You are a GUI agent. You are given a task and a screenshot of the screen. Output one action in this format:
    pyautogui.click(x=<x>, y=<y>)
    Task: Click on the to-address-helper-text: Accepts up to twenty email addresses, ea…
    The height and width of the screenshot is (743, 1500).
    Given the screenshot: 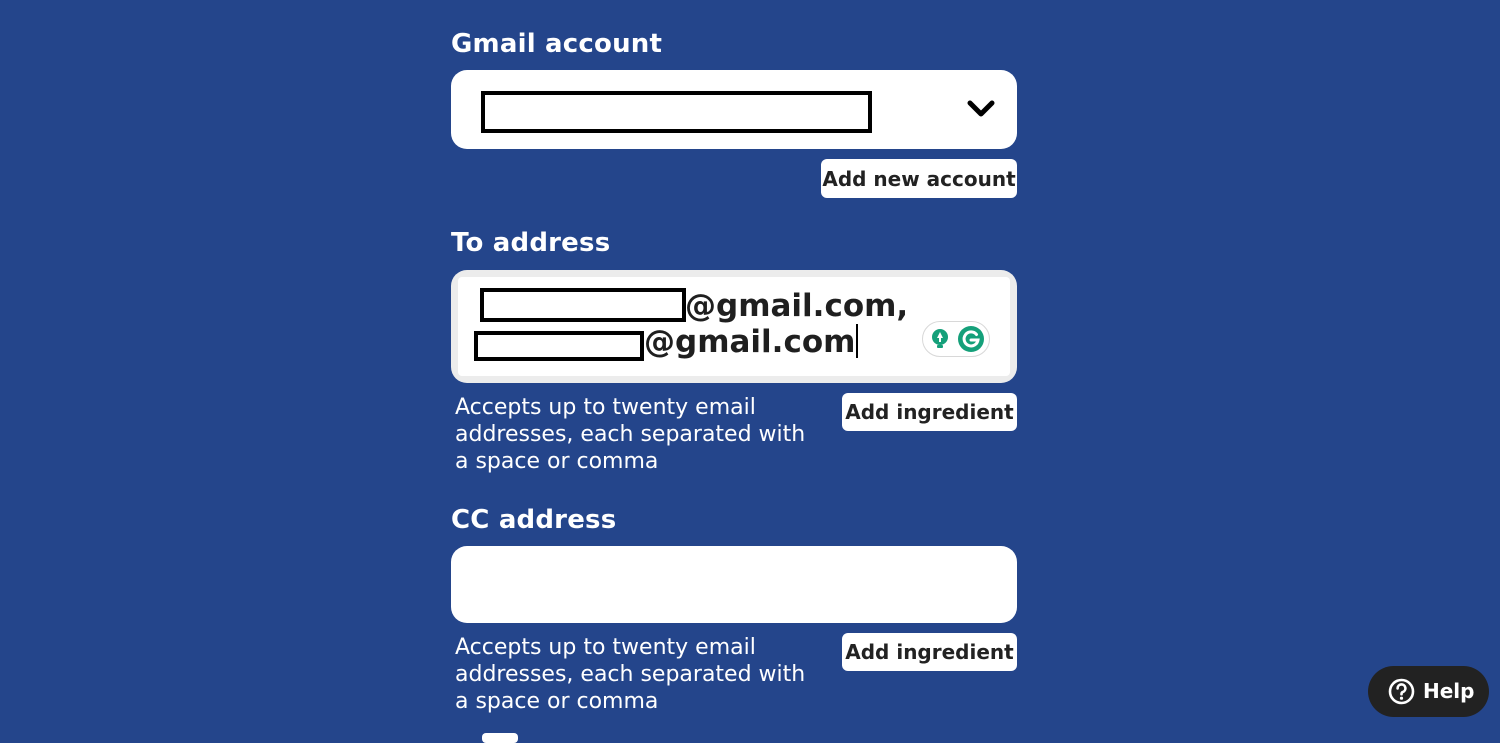 What is the action you would take?
    pyautogui.click(x=630, y=434)
    